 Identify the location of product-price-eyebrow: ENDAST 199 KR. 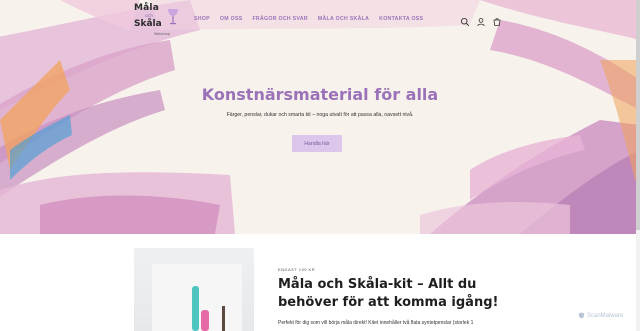
(297, 269).